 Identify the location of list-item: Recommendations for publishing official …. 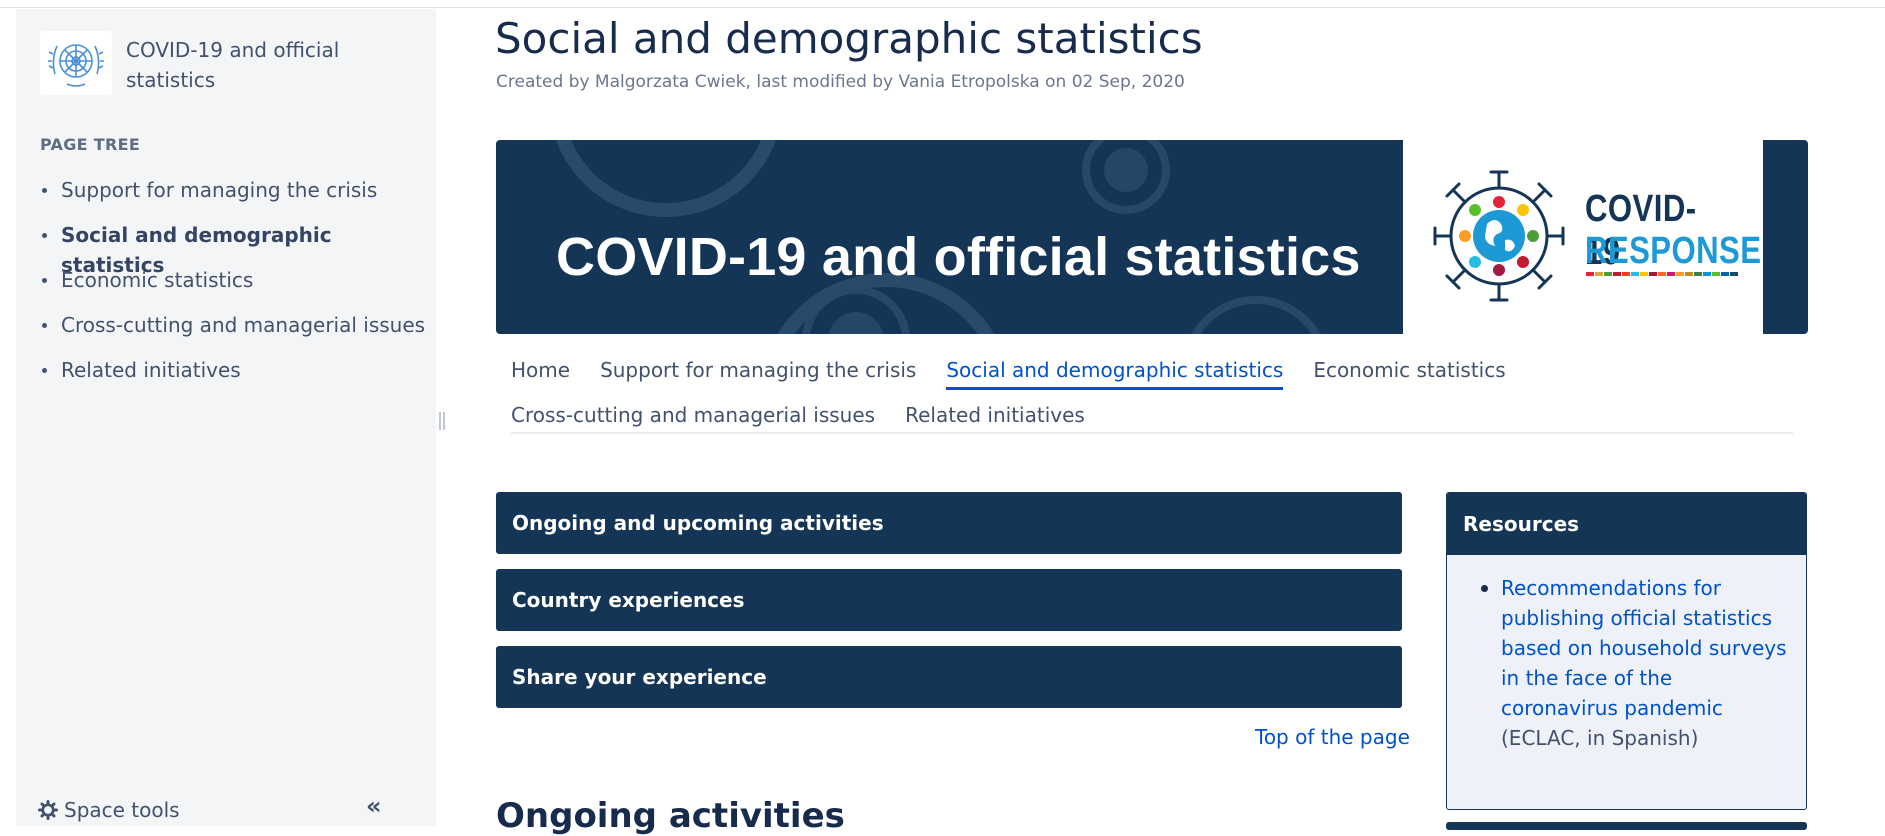
(1636, 663).